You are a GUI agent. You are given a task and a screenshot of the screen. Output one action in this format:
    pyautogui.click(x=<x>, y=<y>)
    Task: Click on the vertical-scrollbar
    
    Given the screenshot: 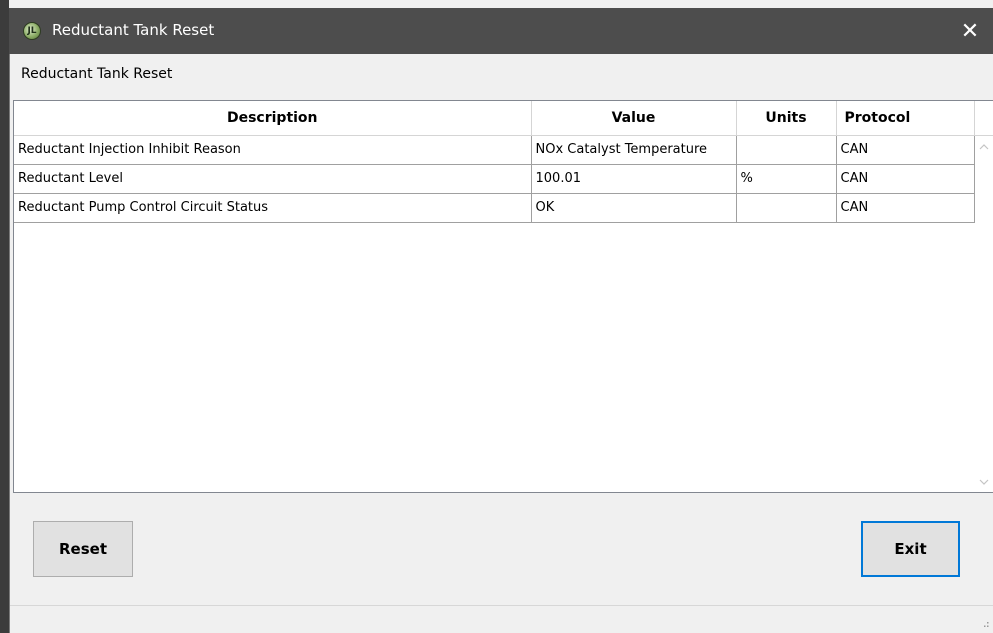 What is the action you would take?
    pyautogui.click(x=984, y=314)
    